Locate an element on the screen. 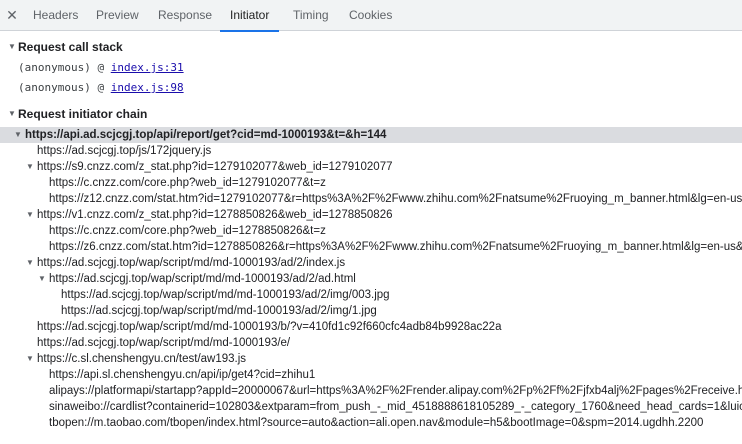 This screenshot has width=742, height=444. call-stack-title: Request call stack is located at coordinates (70, 47).